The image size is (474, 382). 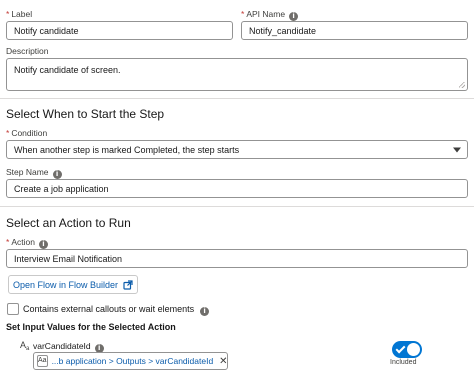 What do you see at coordinates (128, 284) in the screenshot?
I see `external-link-icon` at bounding box center [128, 284].